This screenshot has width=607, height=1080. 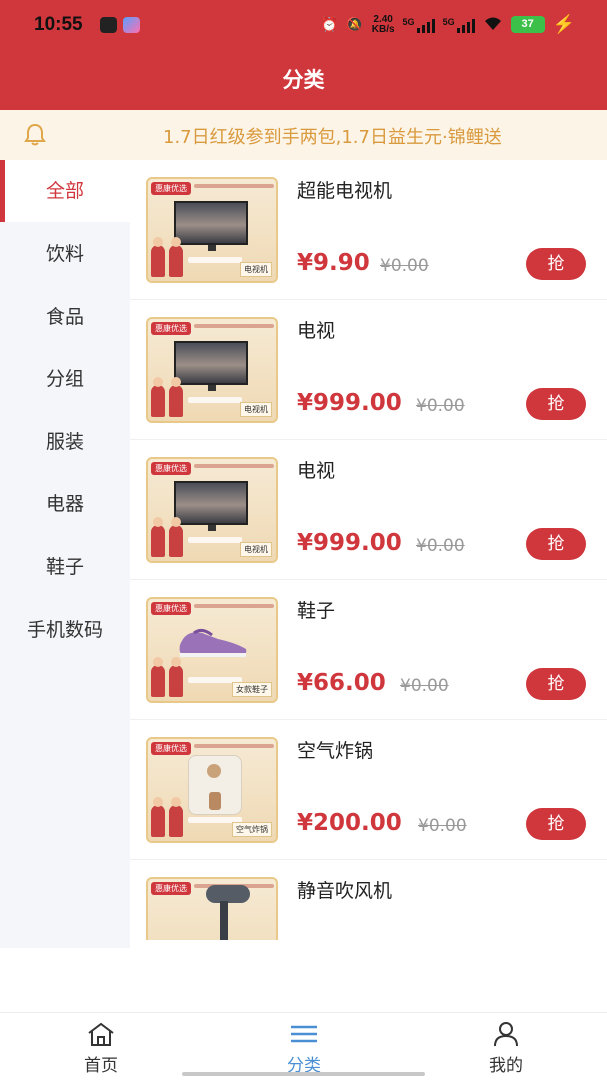 What do you see at coordinates (252, 829) in the screenshot?
I see `thumb-label: 空气炸锅` at bounding box center [252, 829].